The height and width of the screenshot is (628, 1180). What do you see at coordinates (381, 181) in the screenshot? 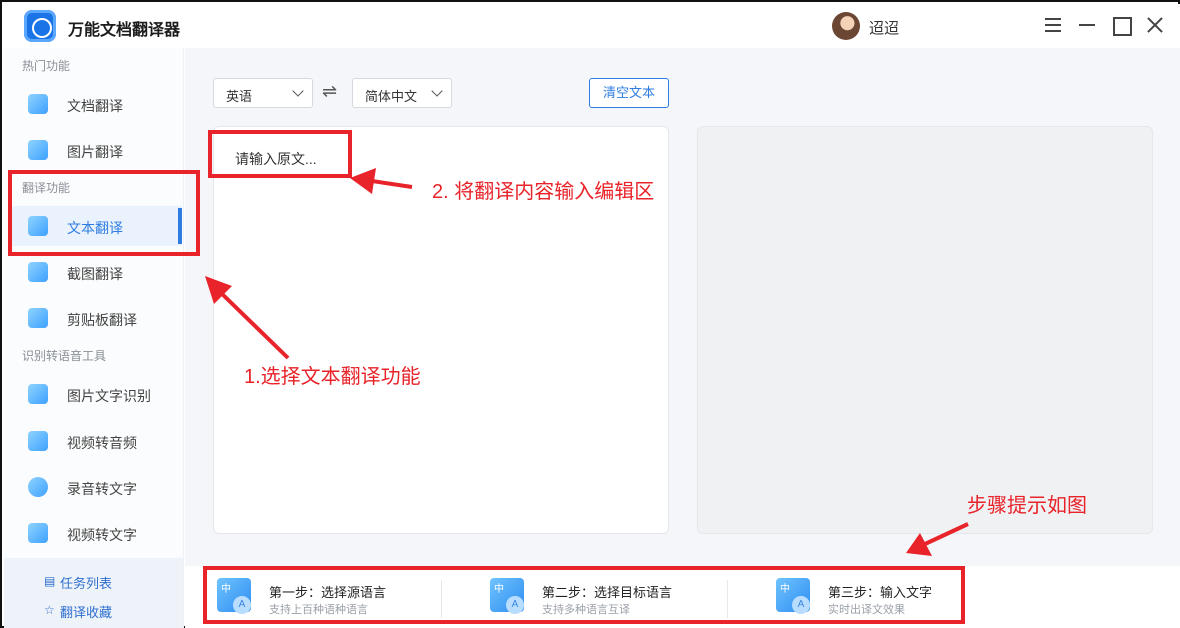
I see `arrow-to-input` at bounding box center [381, 181].